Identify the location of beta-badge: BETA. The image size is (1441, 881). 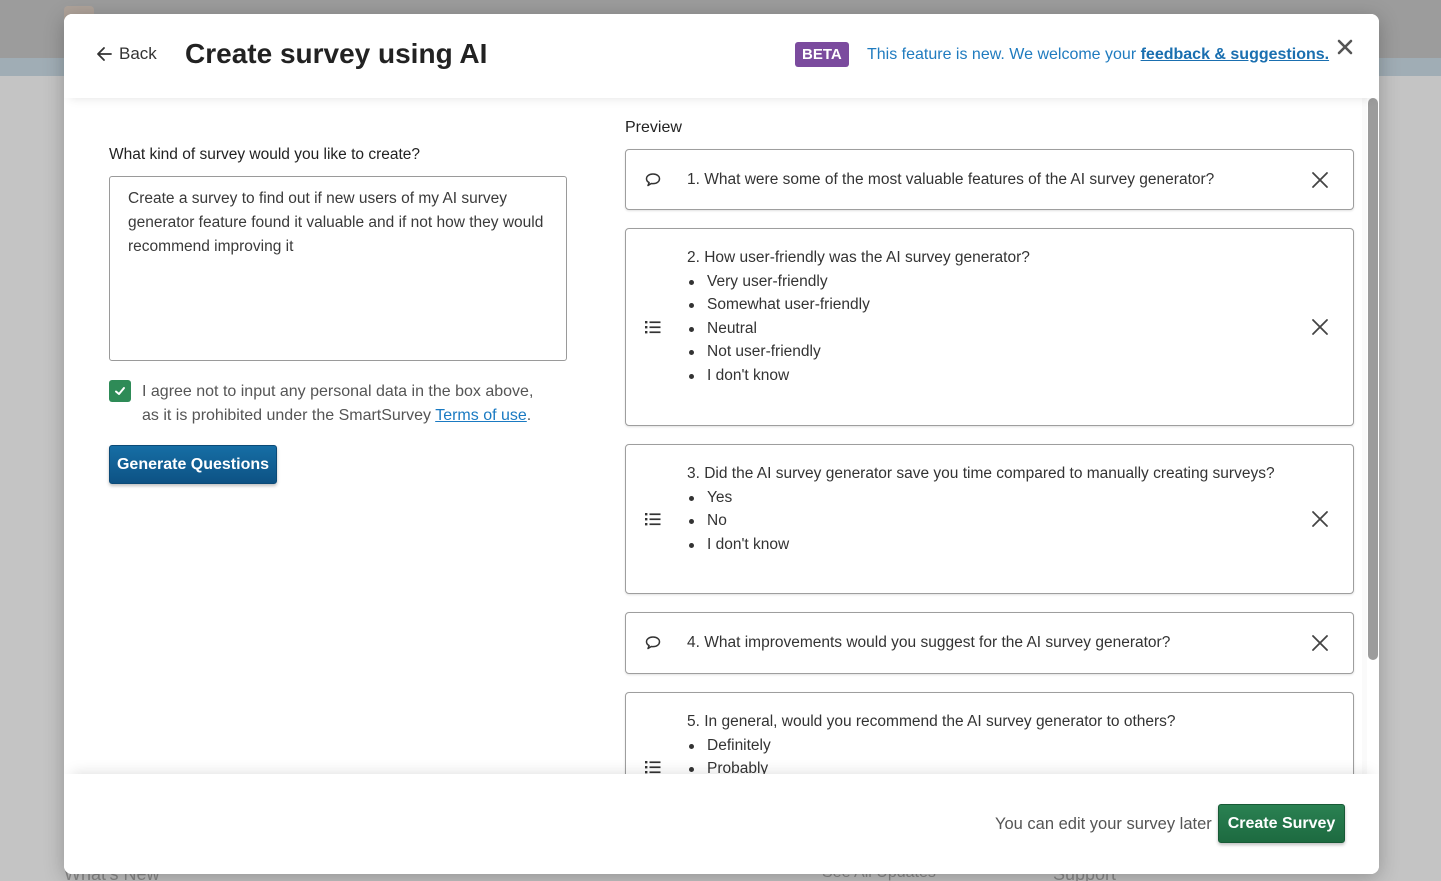
(822, 54).